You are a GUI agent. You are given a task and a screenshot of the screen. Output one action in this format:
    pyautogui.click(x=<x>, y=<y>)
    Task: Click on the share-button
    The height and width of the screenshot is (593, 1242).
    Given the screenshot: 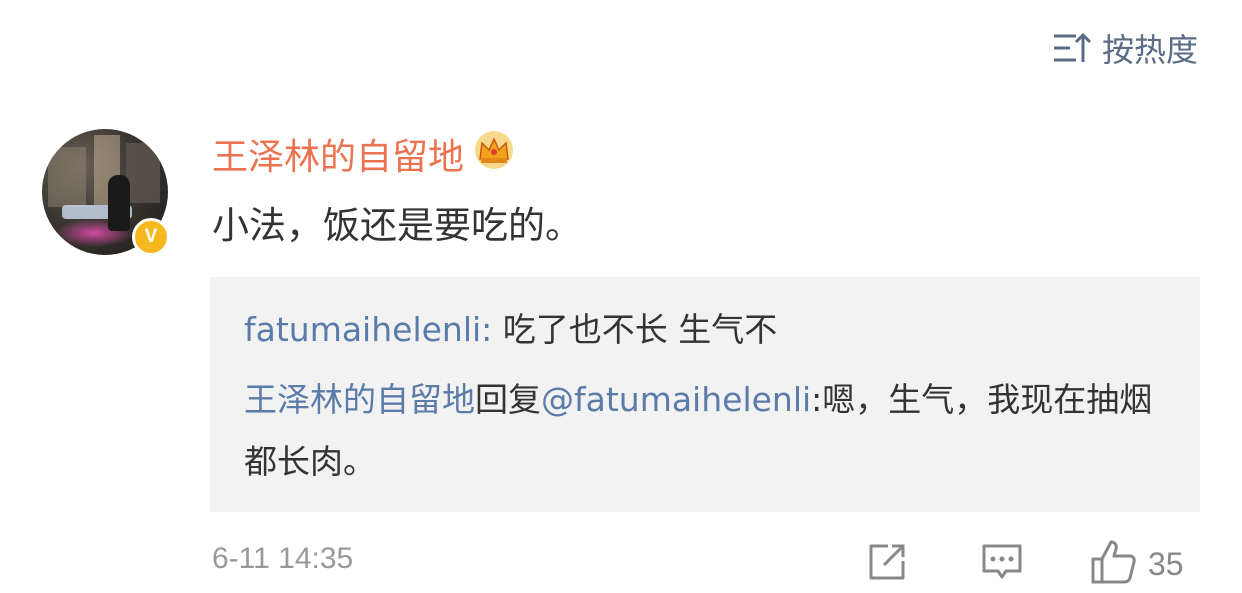 What is the action you would take?
    pyautogui.click(x=887, y=564)
    